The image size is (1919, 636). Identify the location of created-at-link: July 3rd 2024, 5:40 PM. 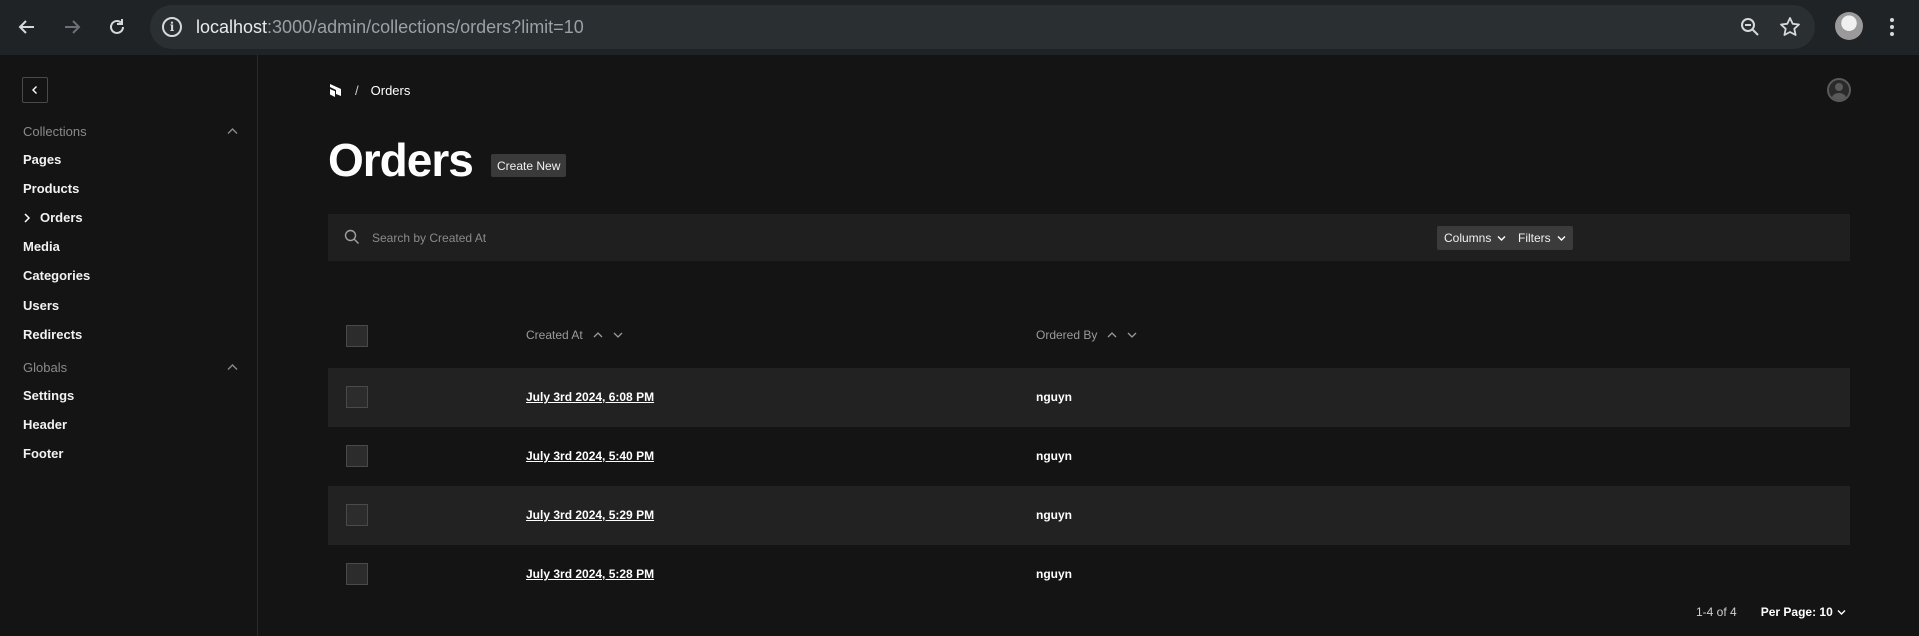
(590, 456).